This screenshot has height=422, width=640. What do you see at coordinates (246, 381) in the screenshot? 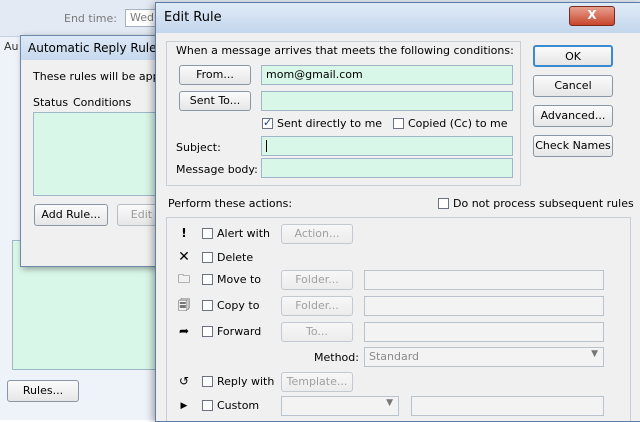
I see `reply-label: Reply with` at bounding box center [246, 381].